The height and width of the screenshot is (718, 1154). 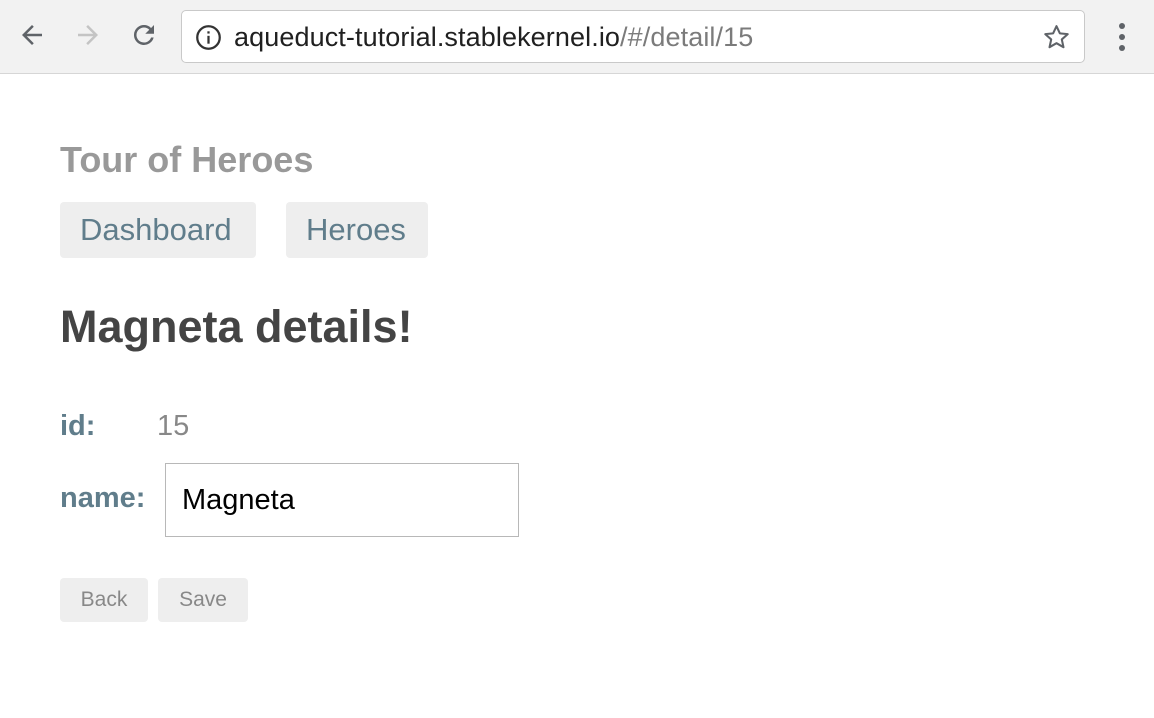 What do you see at coordinates (203, 600) in the screenshot?
I see `save-button: Save` at bounding box center [203, 600].